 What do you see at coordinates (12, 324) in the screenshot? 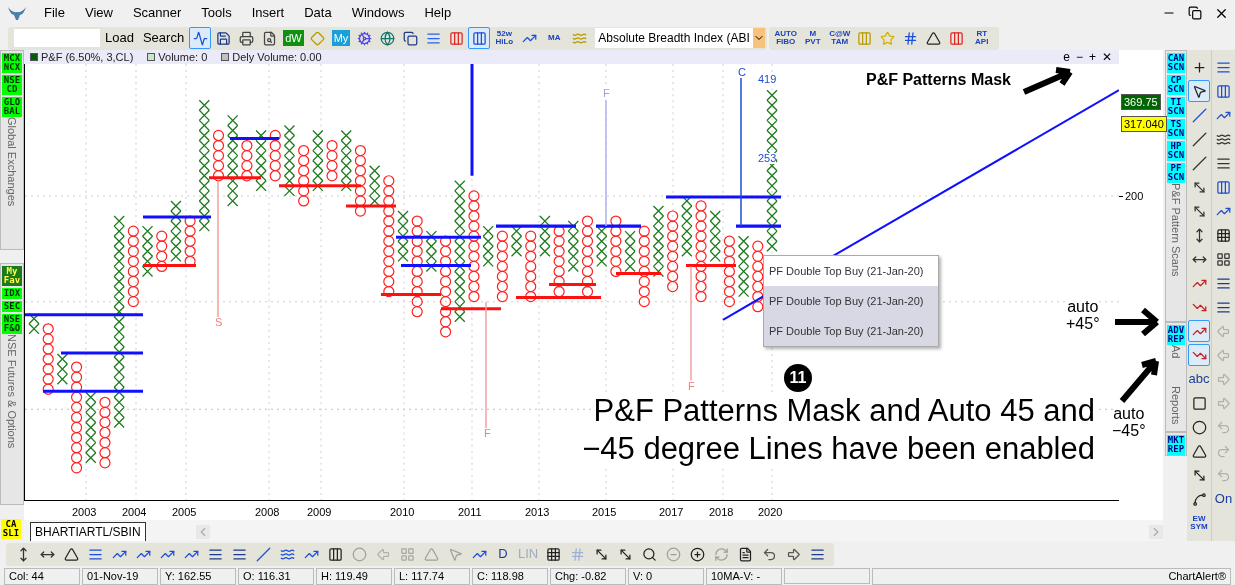
I see `exchange-badge: NSE F&O` at bounding box center [12, 324].